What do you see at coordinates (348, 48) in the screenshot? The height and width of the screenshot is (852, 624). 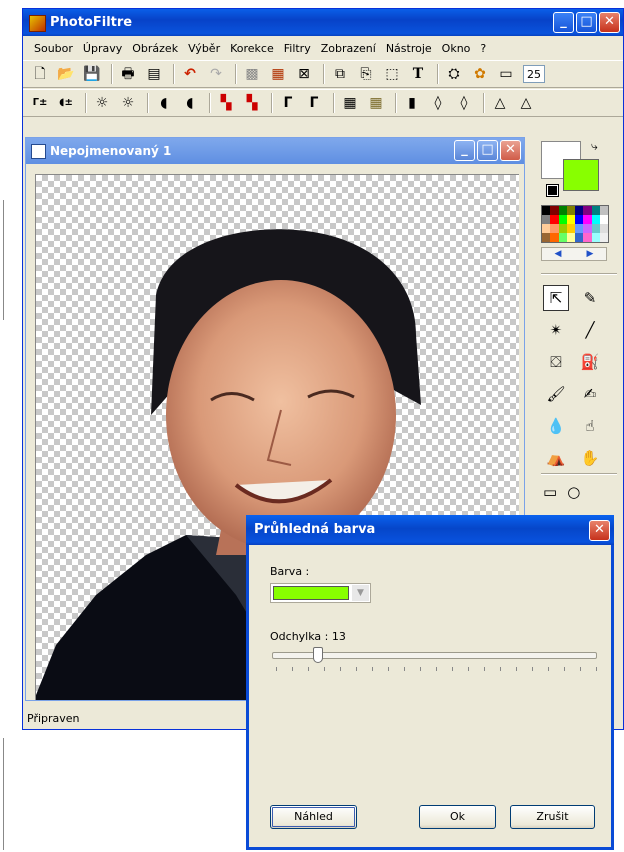 I see `menu-zobrazeni: Zobrazení` at bounding box center [348, 48].